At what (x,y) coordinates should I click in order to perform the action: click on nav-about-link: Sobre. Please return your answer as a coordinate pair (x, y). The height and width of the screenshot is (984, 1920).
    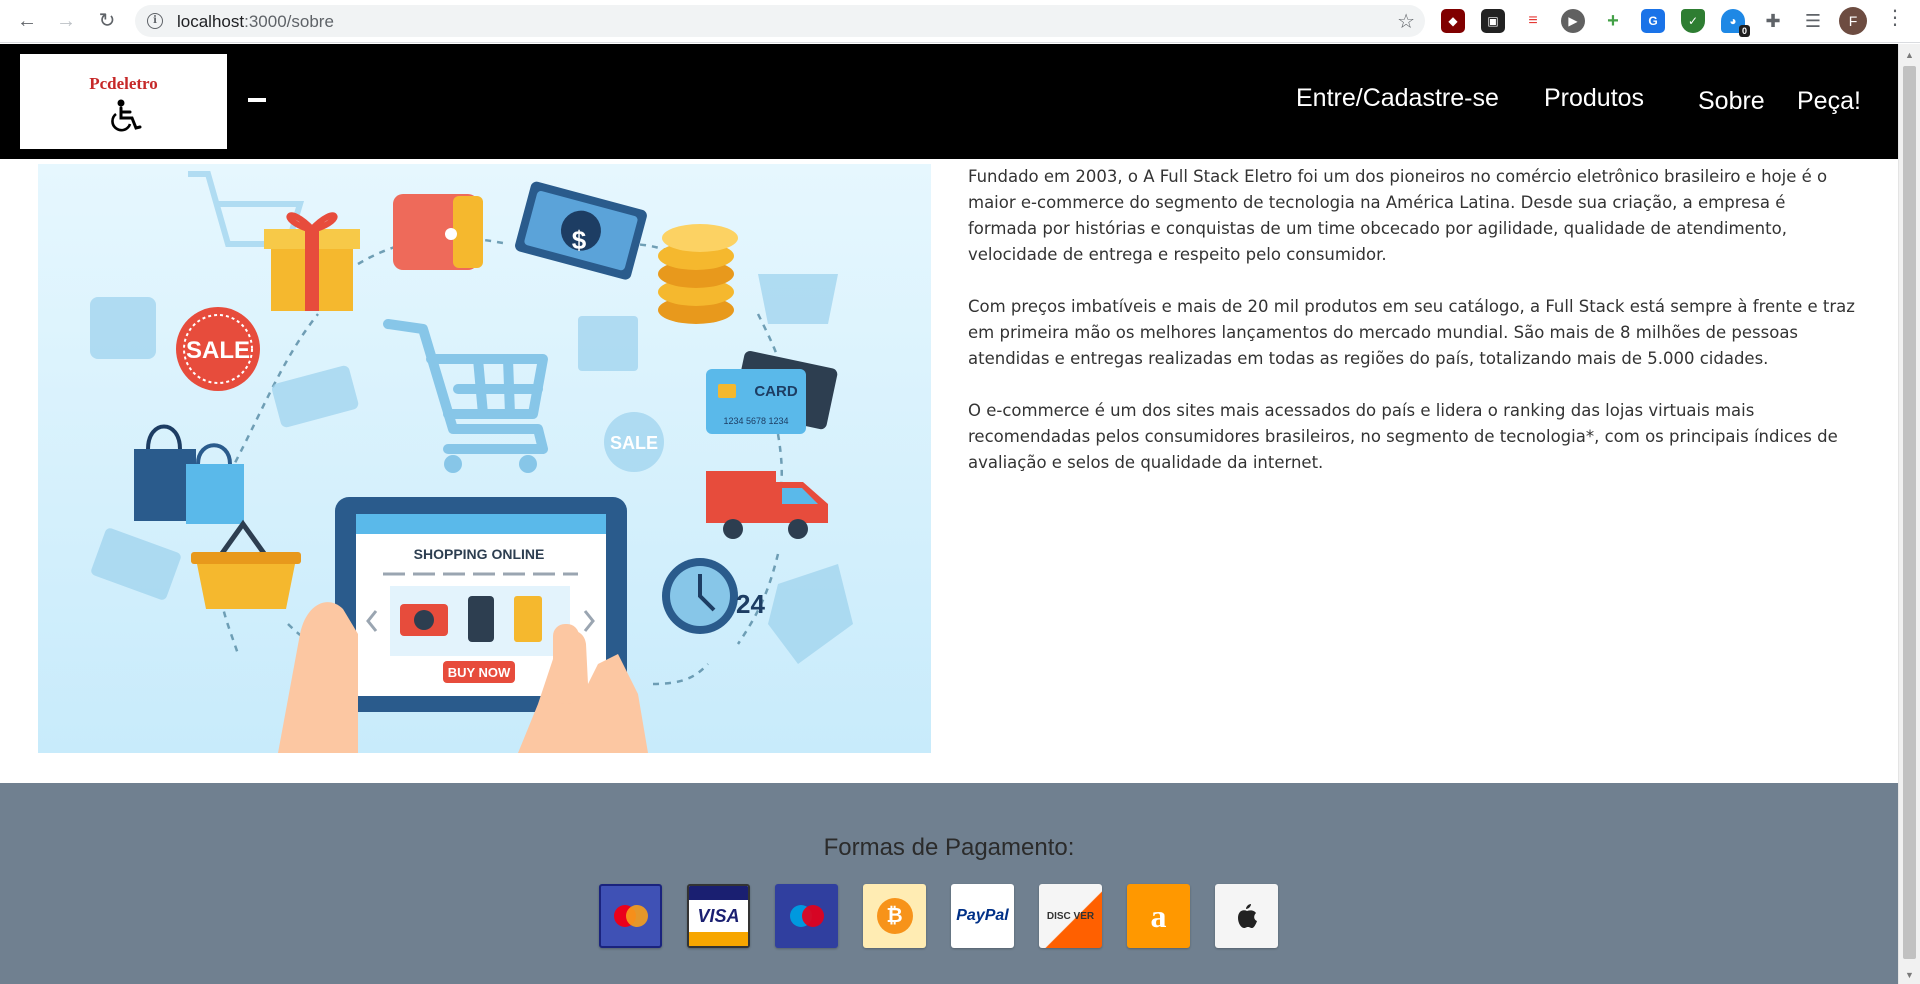
    Looking at the image, I should click on (1731, 101).